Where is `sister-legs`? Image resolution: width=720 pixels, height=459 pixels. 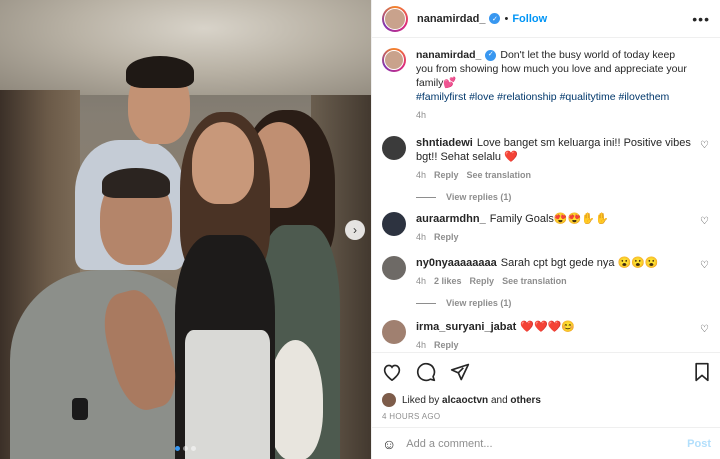 sister-legs is located at coordinates (295, 399).